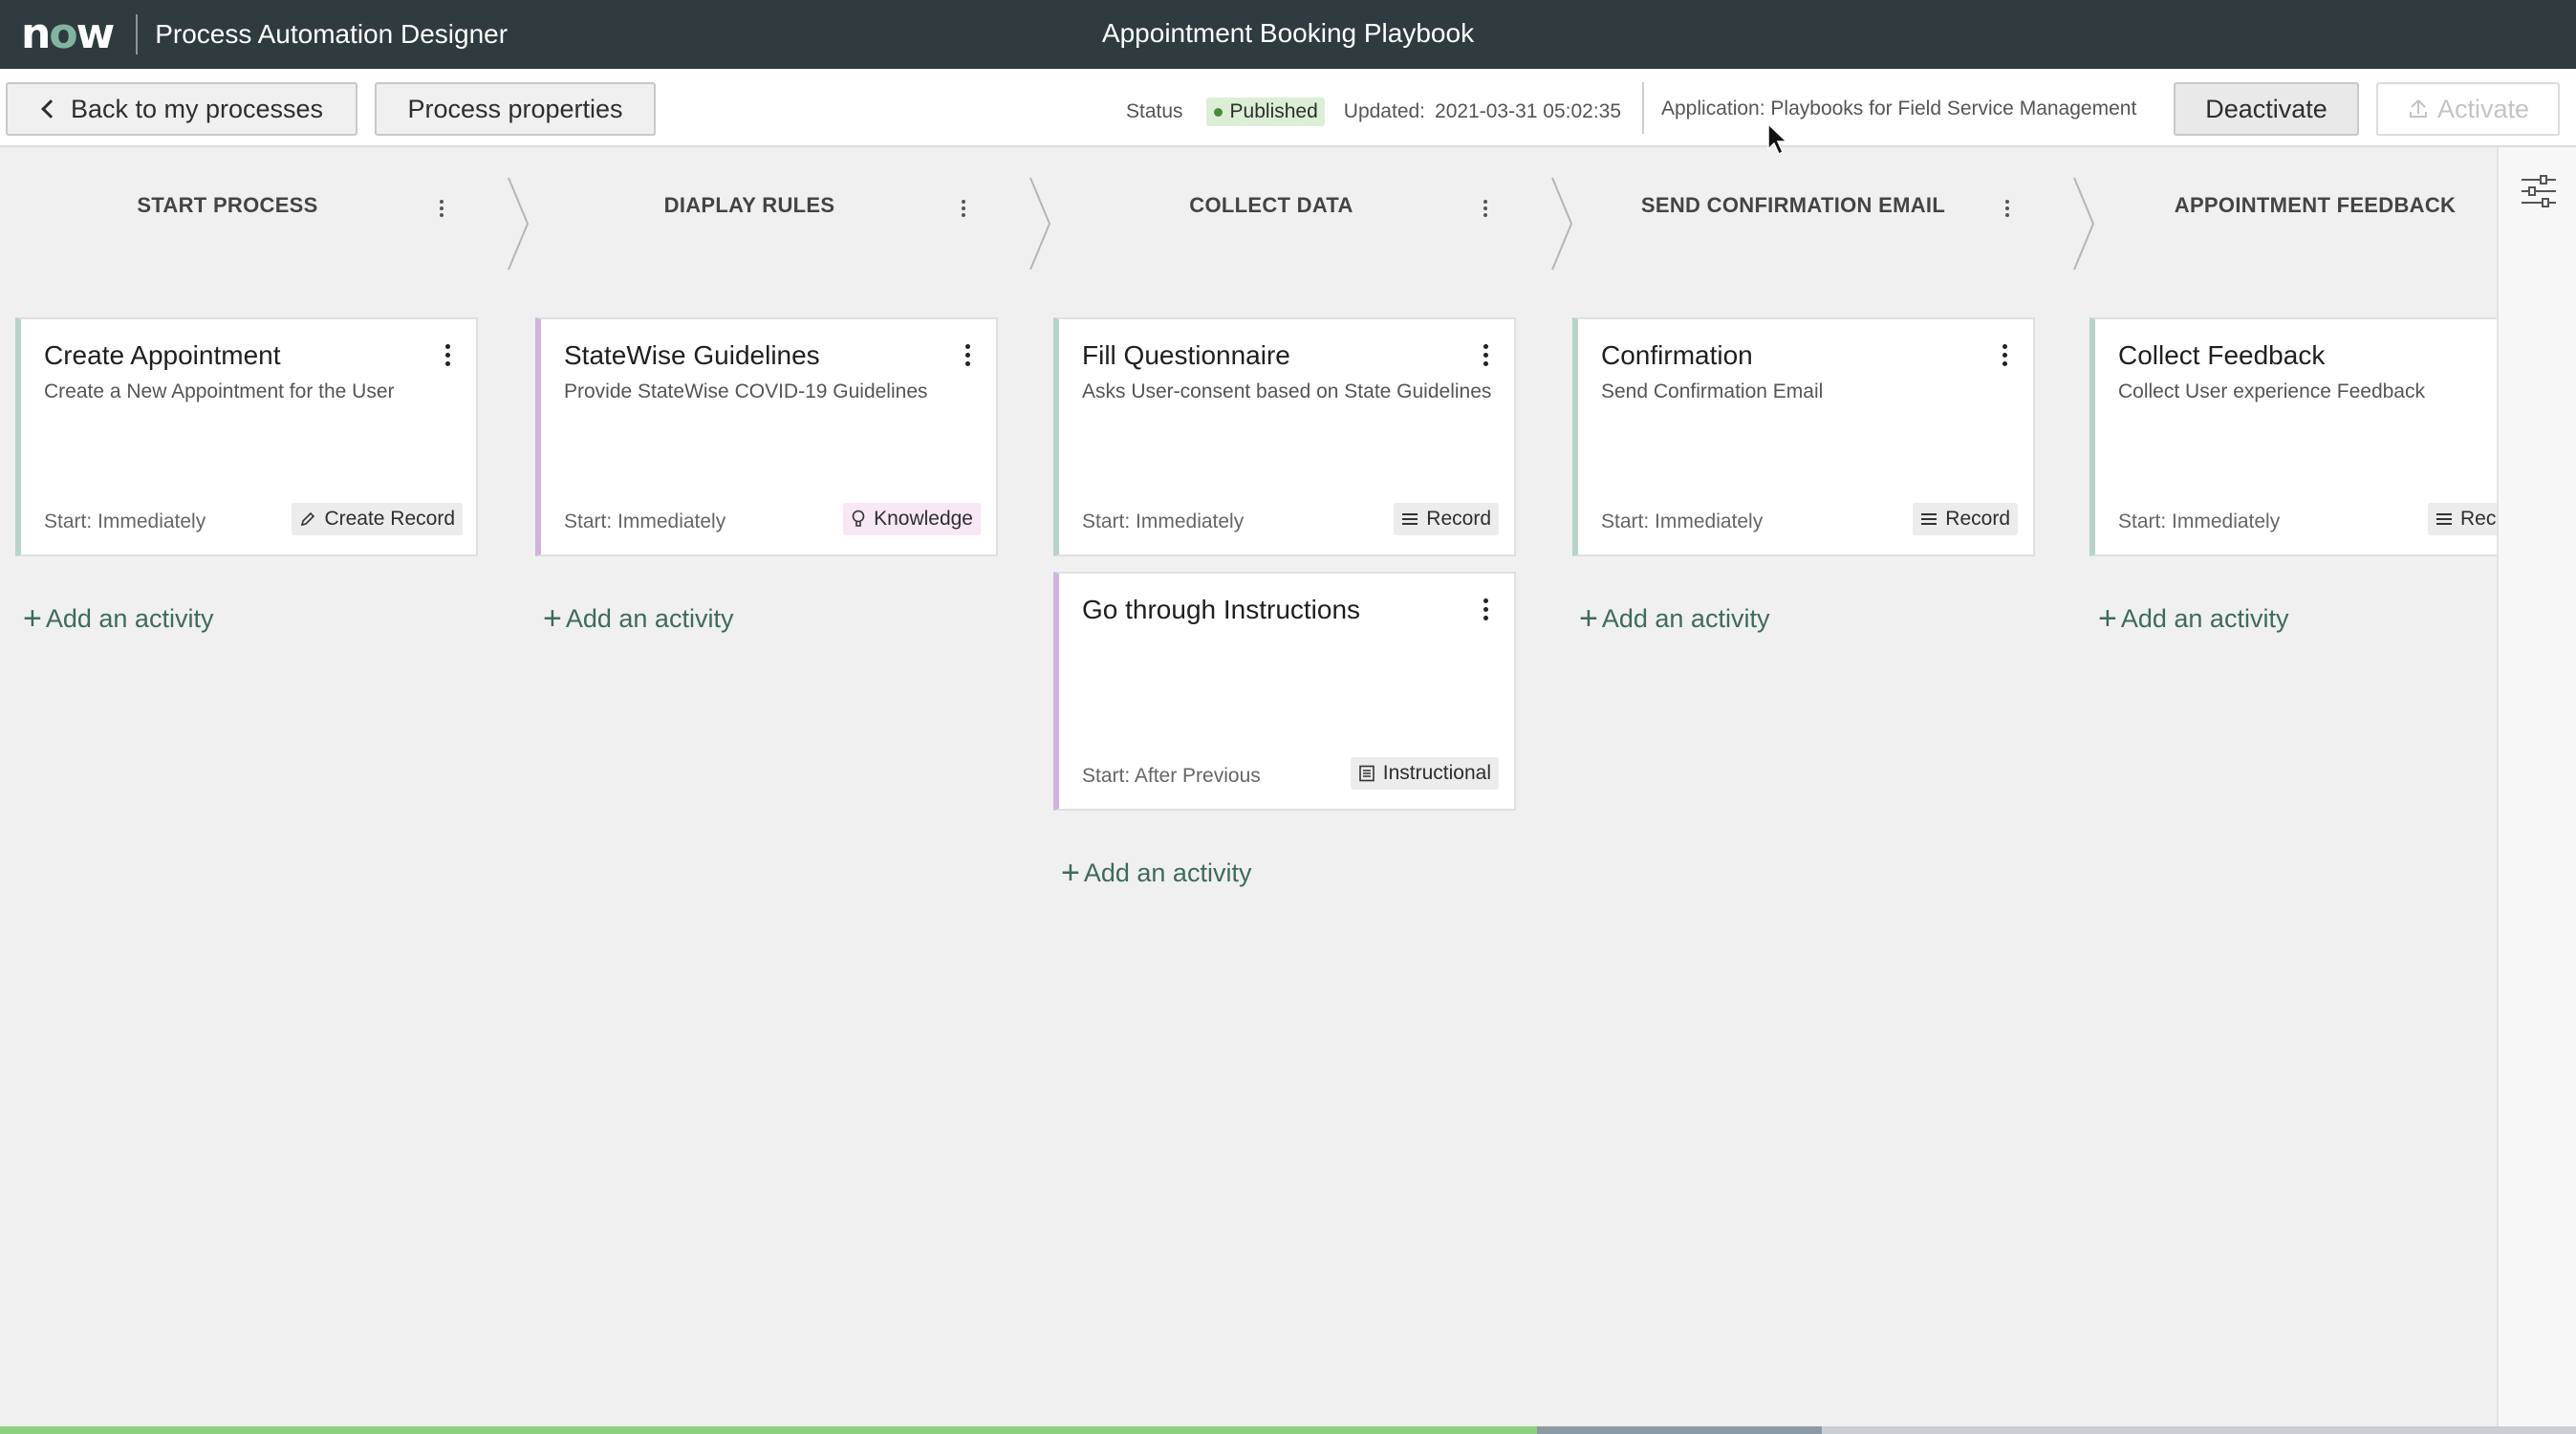 This screenshot has width=2576, height=1434. What do you see at coordinates (1713, 391) in the screenshot?
I see `card-description: Send Confirmation Email` at bounding box center [1713, 391].